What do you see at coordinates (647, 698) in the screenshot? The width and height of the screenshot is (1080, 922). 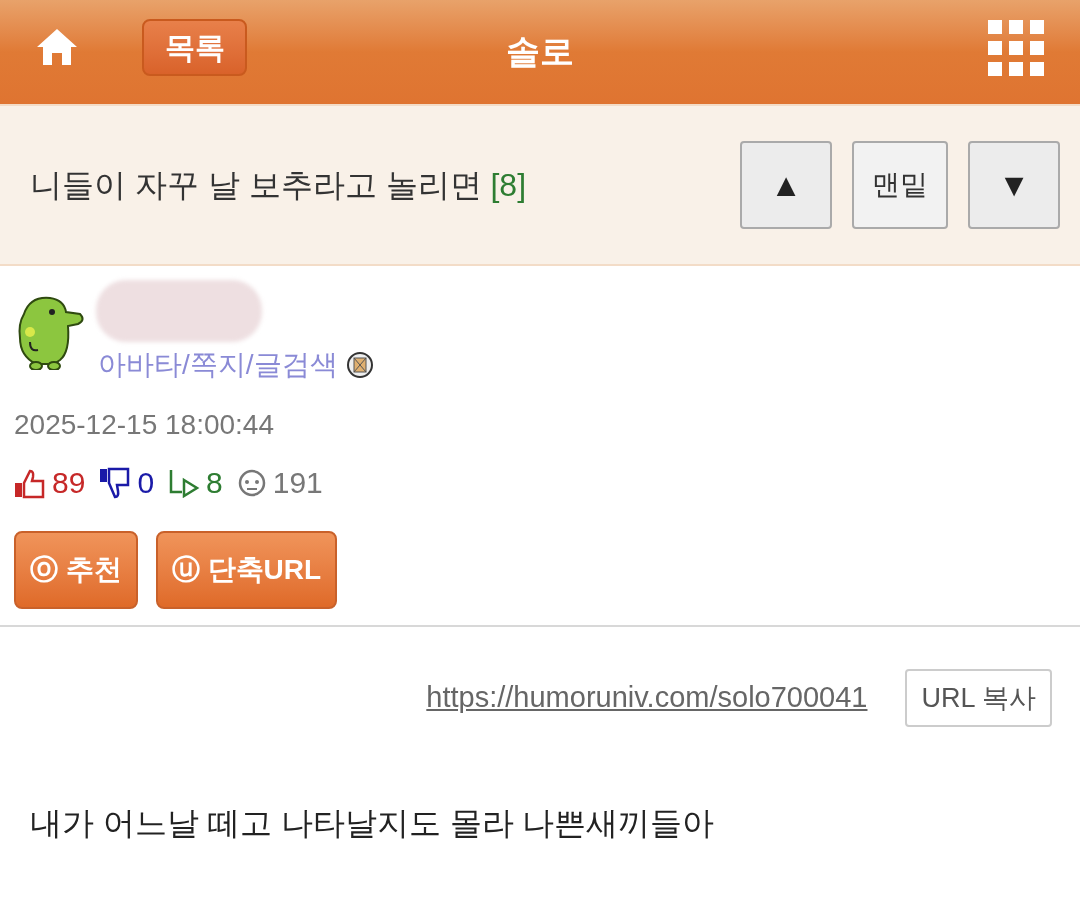 I see `post-url-link: https://humoruniv.com/solo700041` at bounding box center [647, 698].